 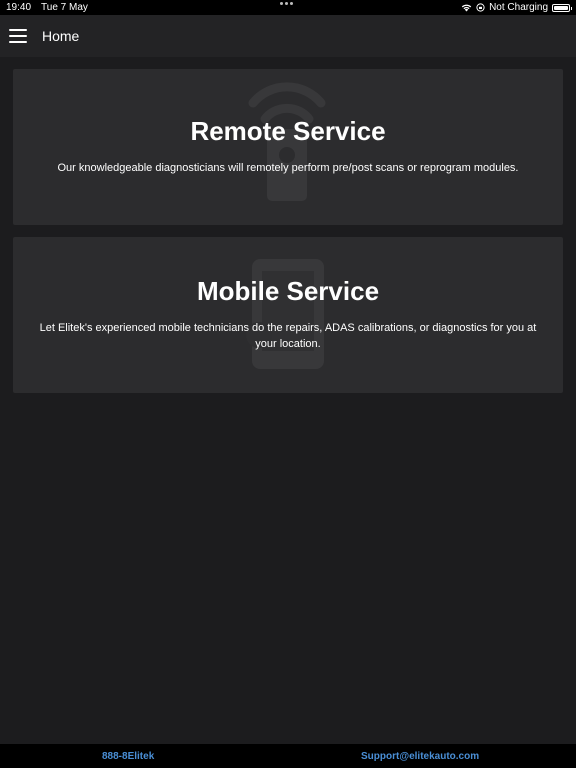 What do you see at coordinates (562, 7) in the screenshot?
I see `battery-icon` at bounding box center [562, 7].